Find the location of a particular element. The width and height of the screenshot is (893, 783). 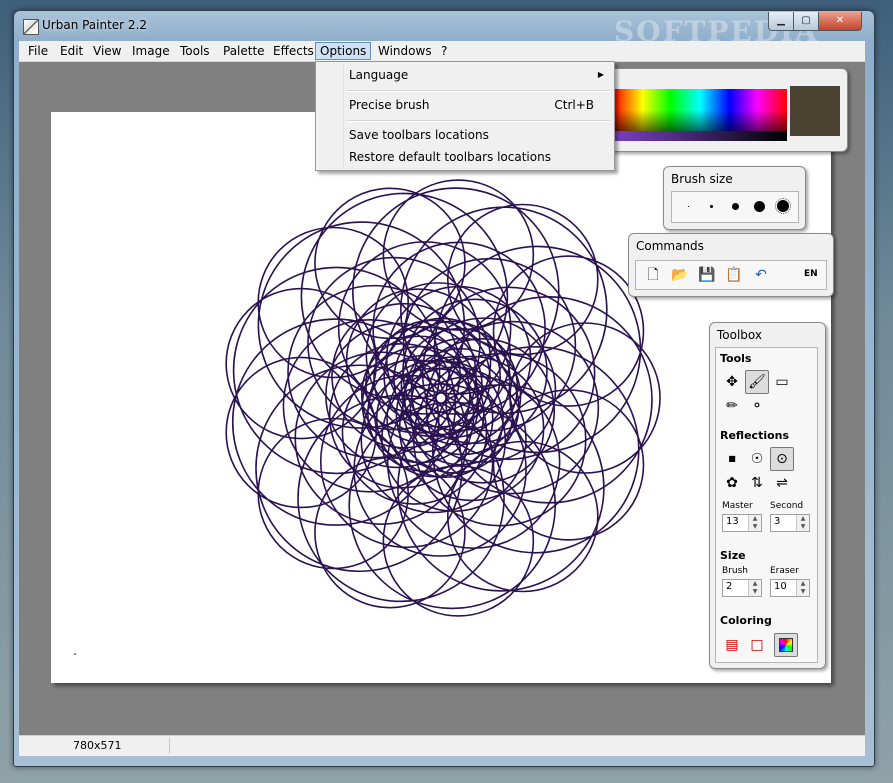

status-bar: 780x571 is located at coordinates (442, 745).